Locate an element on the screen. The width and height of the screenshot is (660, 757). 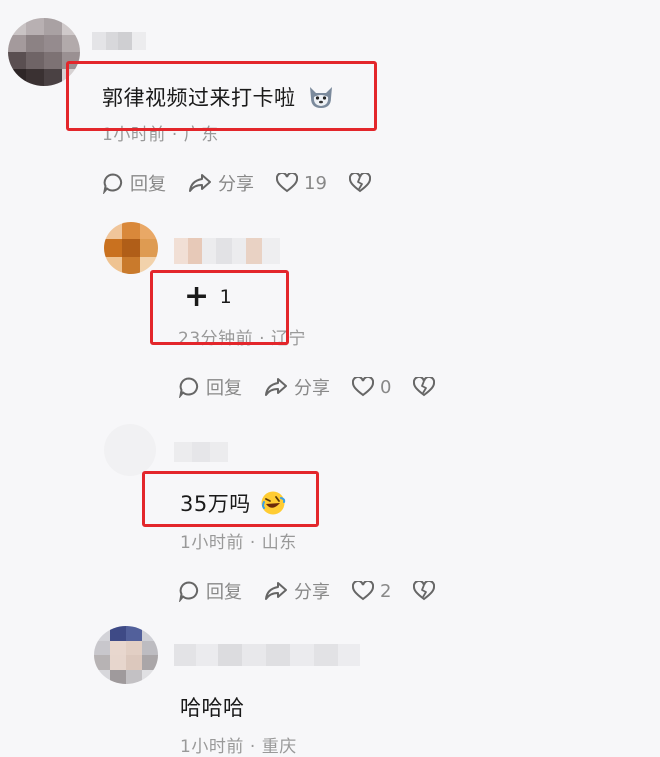
like-count: 19 is located at coordinates (315, 183).